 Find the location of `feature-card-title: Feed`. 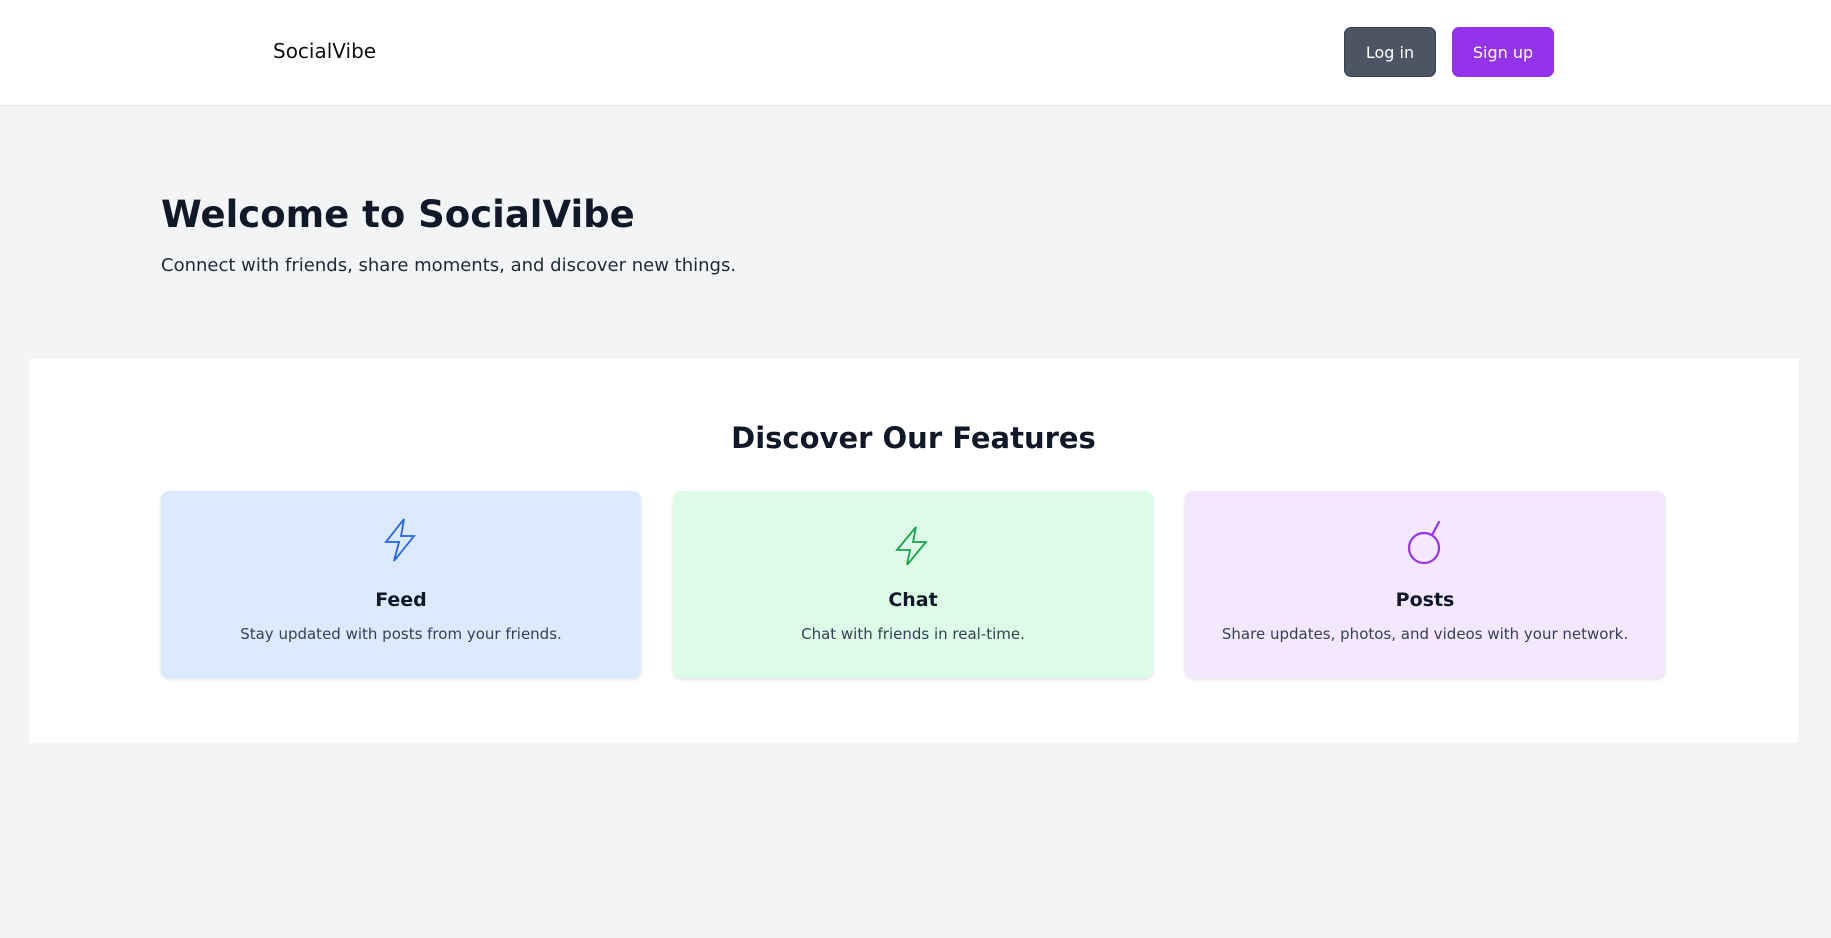

feature-card-title: Feed is located at coordinates (401, 600).